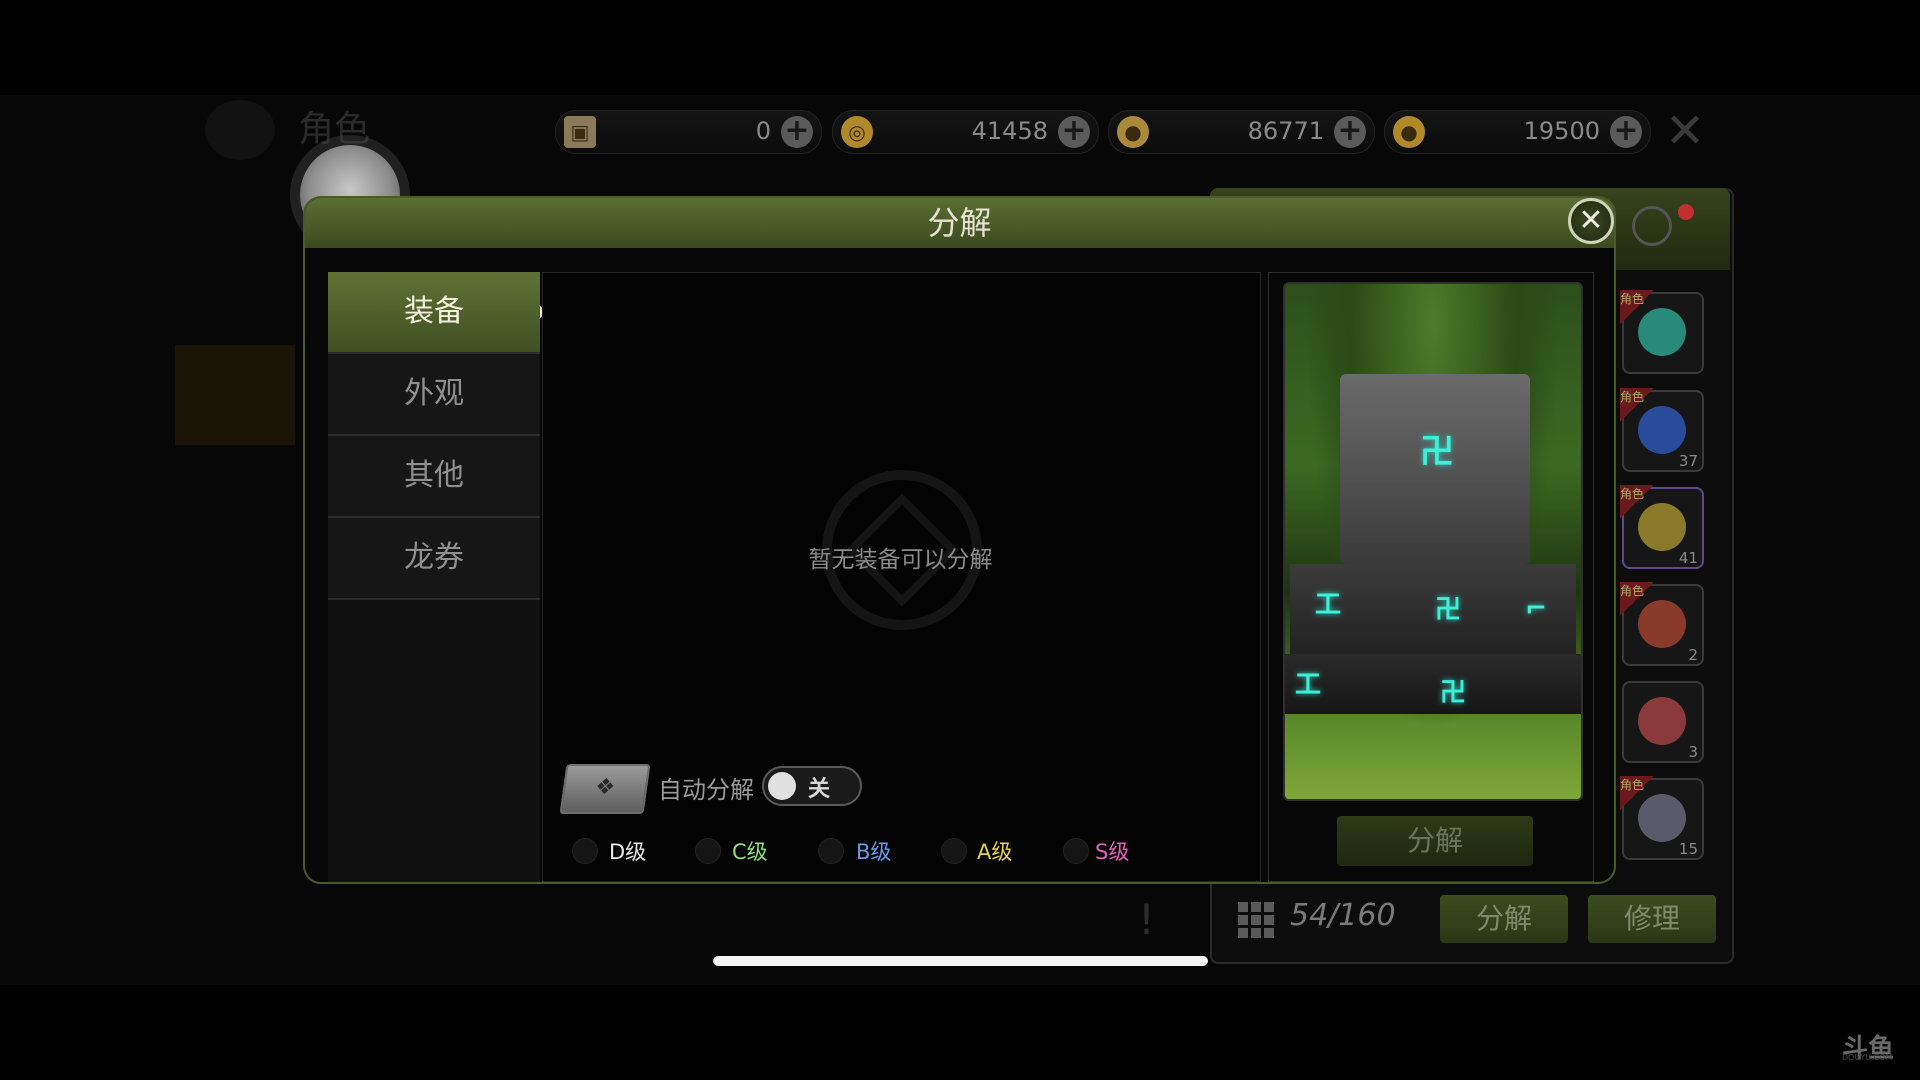 The image size is (1920, 1080). What do you see at coordinates (434, 313) in the screenshot?
I see `tab-equipment: 装备` at bounding box center [434, 313].